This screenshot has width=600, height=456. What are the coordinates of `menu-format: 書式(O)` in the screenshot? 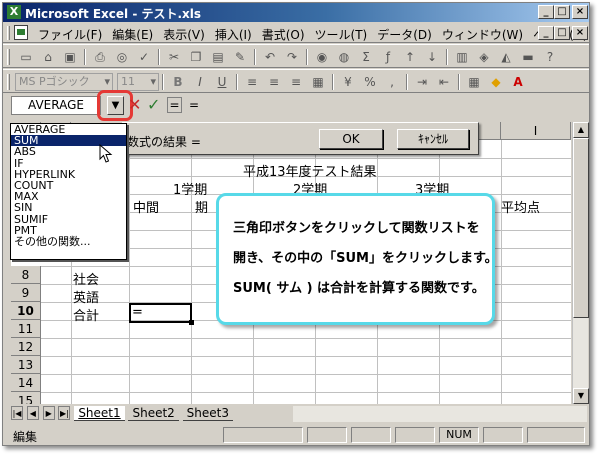 It's located at (283, 34).